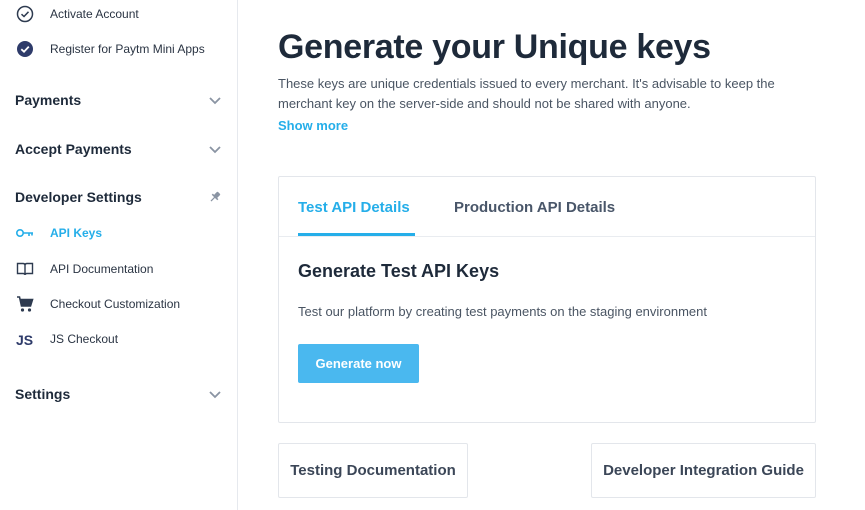 The width and height of the screenshot is (865, 510). Describe the element at coordinates (73, 149) in the screenshot. I see `section-title: Accept Payments` at that location.